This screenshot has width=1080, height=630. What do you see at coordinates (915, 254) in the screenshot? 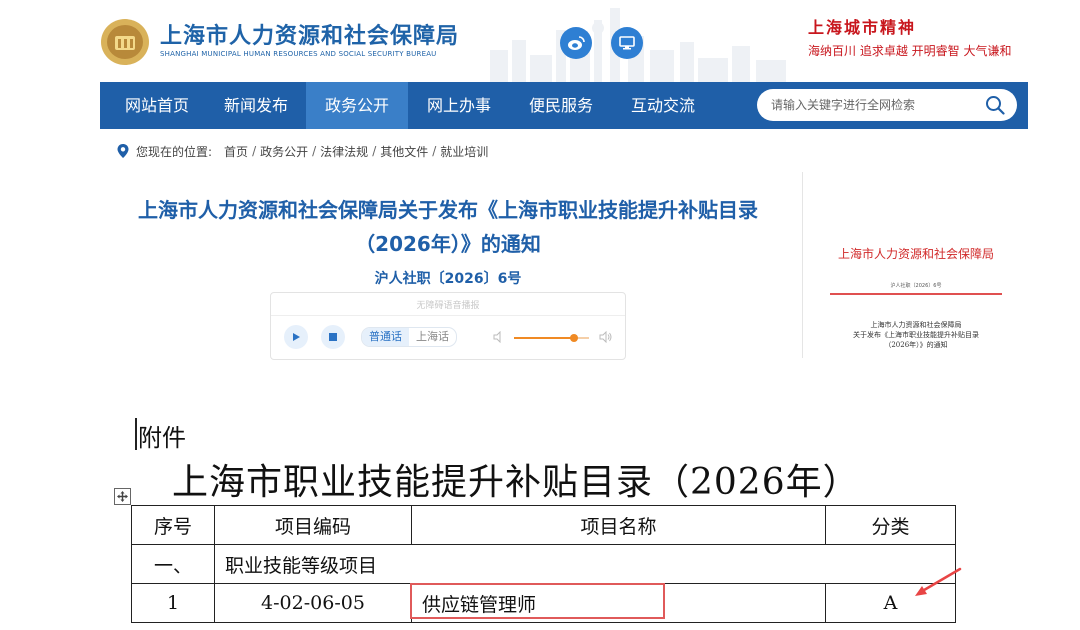
I see `preview-org-header: 上海市人力资源和社会保障局` at bounding box center [915, 254].